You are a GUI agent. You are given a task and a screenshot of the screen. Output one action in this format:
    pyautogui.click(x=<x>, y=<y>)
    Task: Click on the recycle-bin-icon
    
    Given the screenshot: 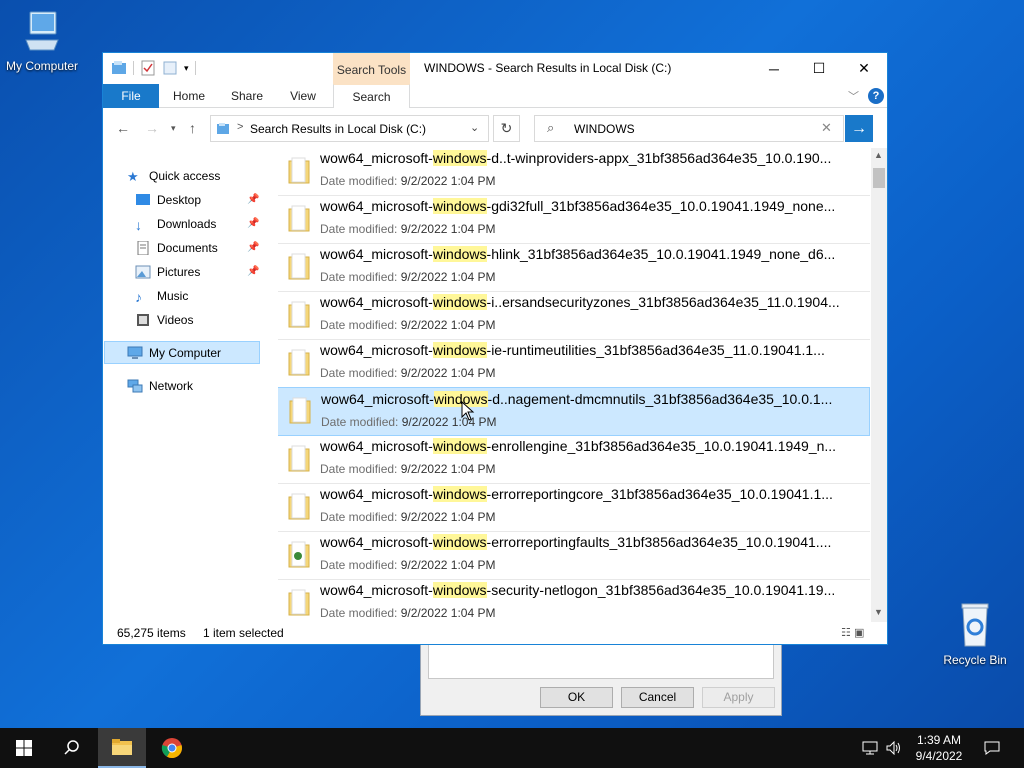 What is the action you would take?
    pyautogui.click(x=975, y=625)
    